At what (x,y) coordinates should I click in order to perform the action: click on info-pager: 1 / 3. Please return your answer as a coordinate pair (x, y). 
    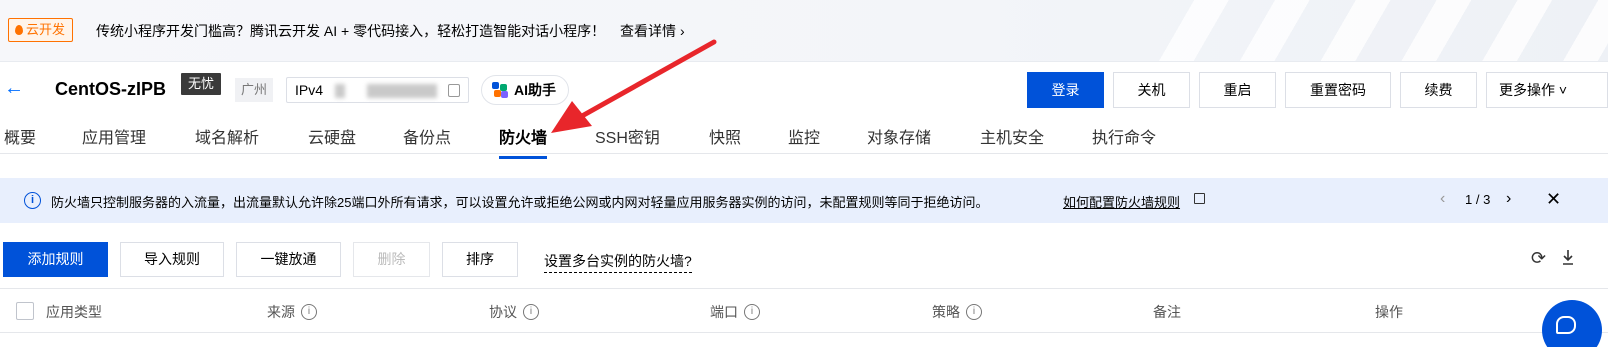
    Looking at the image, I should click on (1478, 199).